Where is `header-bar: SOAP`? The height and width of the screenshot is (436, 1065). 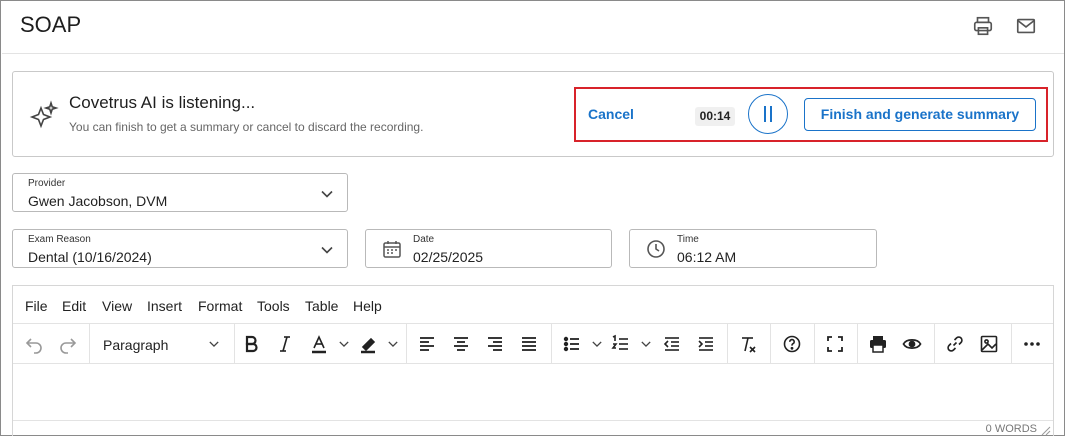
header-bar: SOAP is located at coordinates (533, 28).